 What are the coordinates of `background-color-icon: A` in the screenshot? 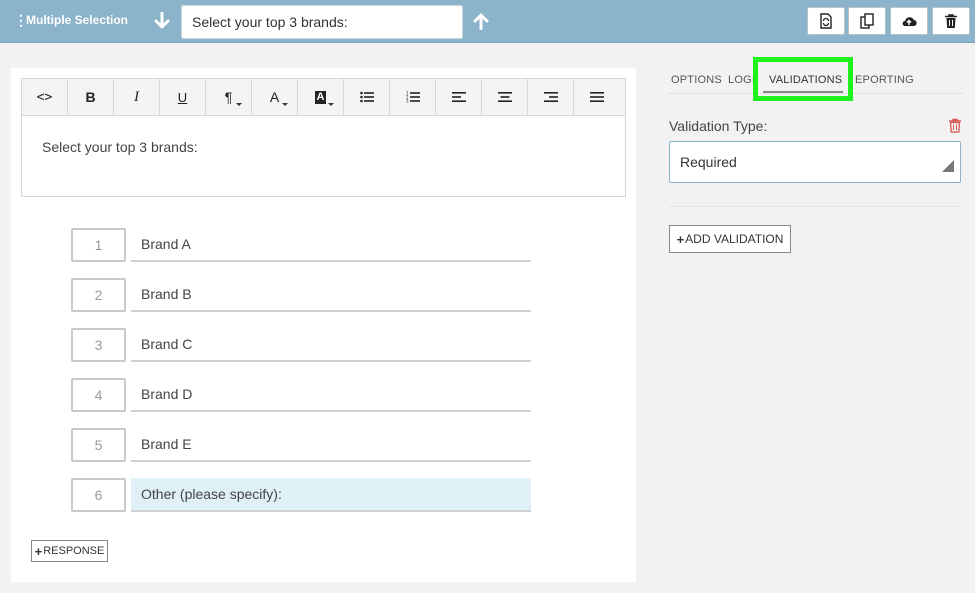 It's located at (320, 97).